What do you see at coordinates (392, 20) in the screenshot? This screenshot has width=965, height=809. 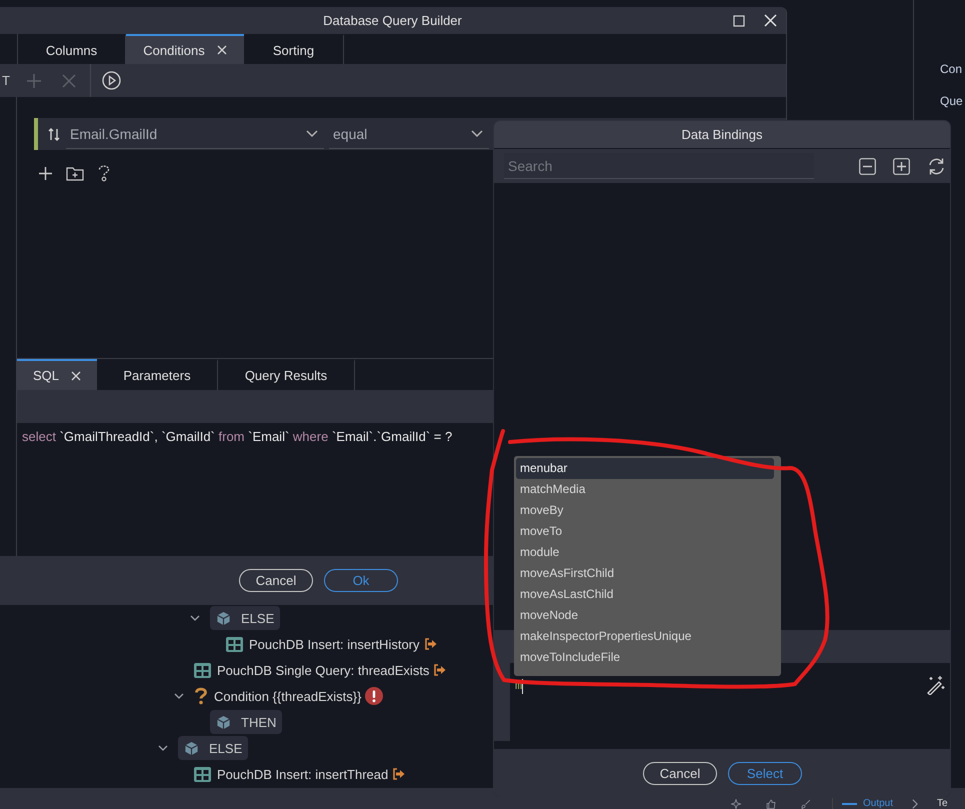 I see `window-title: Database Query Builder` at bounding box center [392, 20].